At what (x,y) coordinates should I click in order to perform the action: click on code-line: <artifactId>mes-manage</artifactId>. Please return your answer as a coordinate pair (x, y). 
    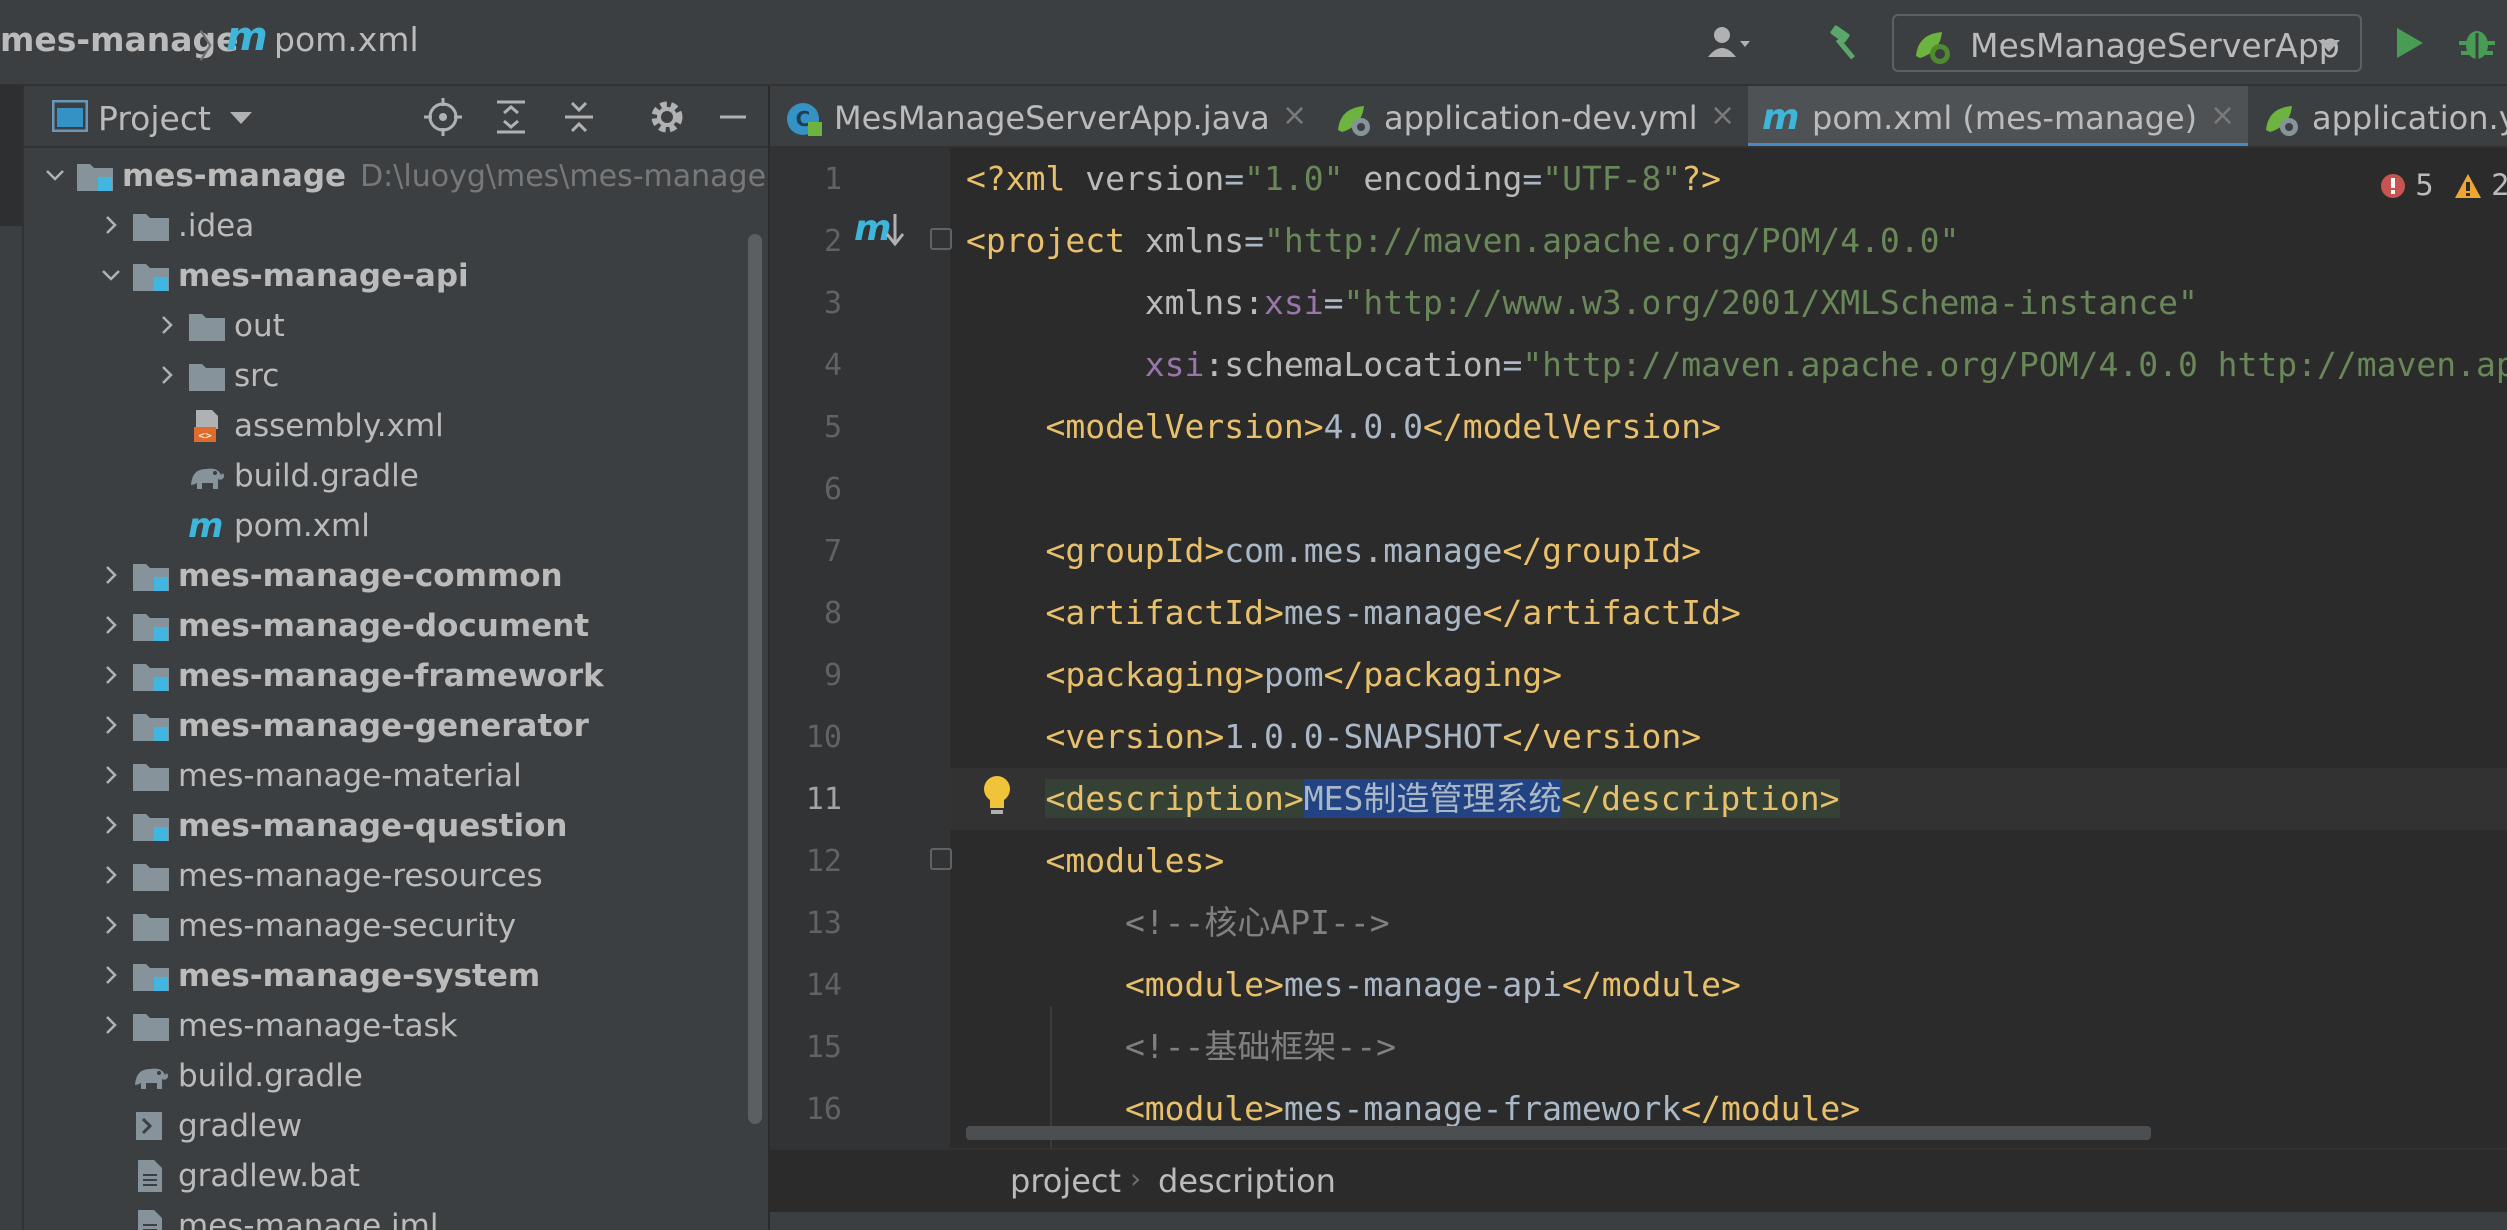
    Looking at the image, I should click on (1353, 613).